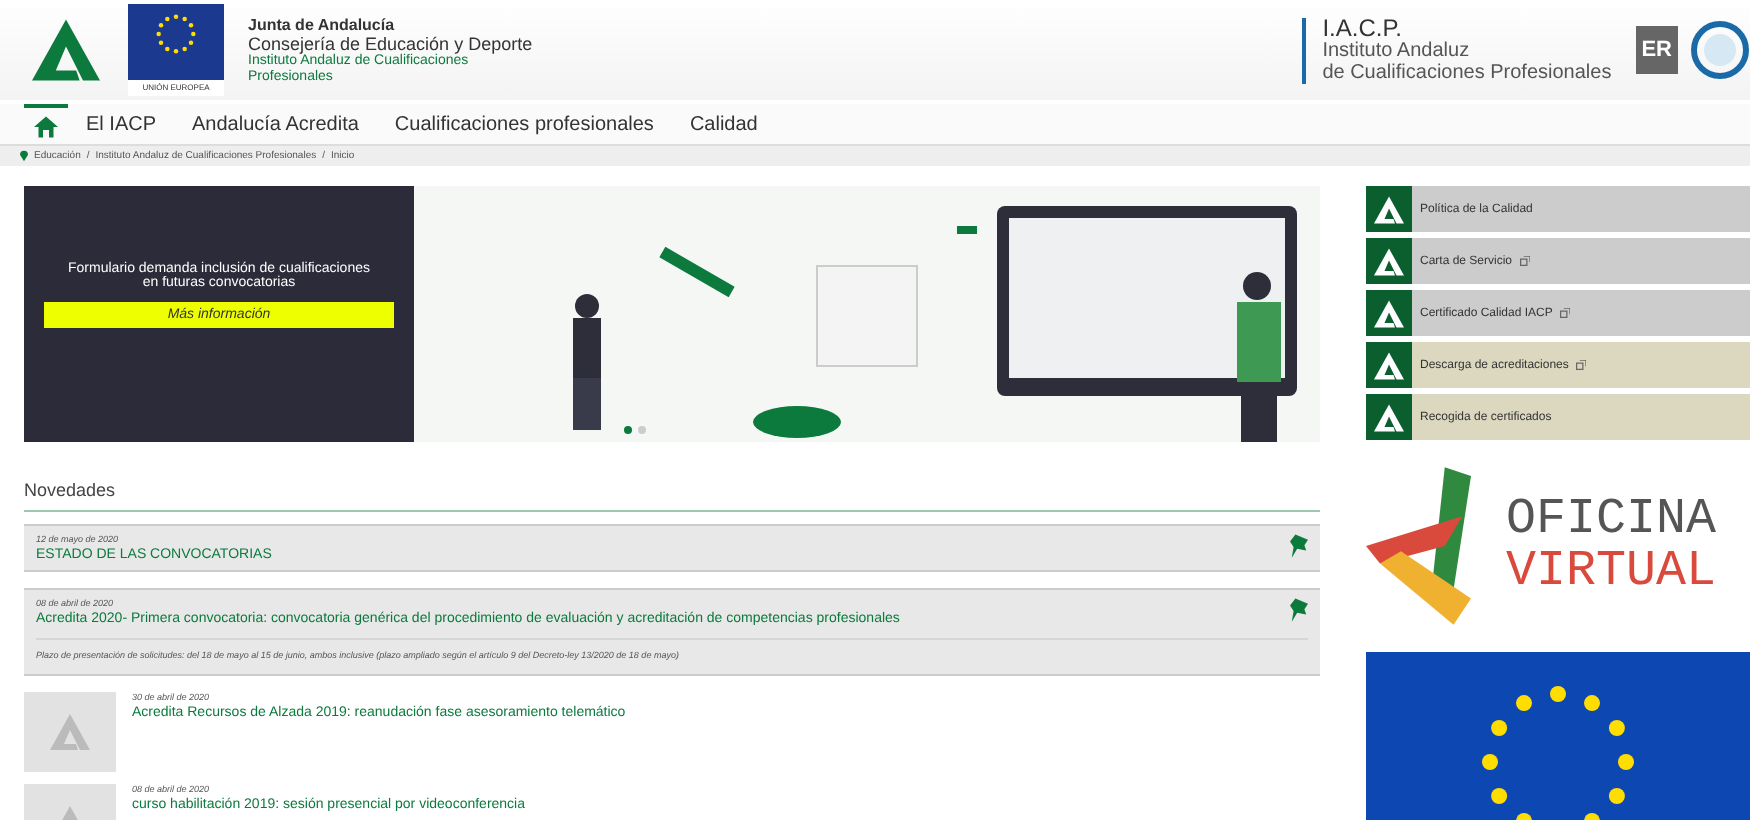  What do you see at coordinates (1720, 50) in the screenshot?
I see `seal-icon` at bounding box center [1720, 50].